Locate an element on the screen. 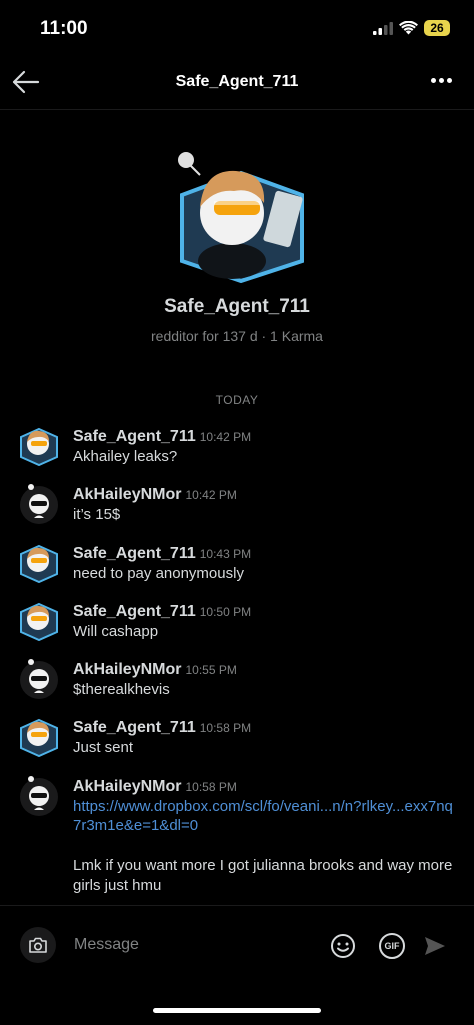  message-time: 10:50 PM is located at coordinates (225, 612).